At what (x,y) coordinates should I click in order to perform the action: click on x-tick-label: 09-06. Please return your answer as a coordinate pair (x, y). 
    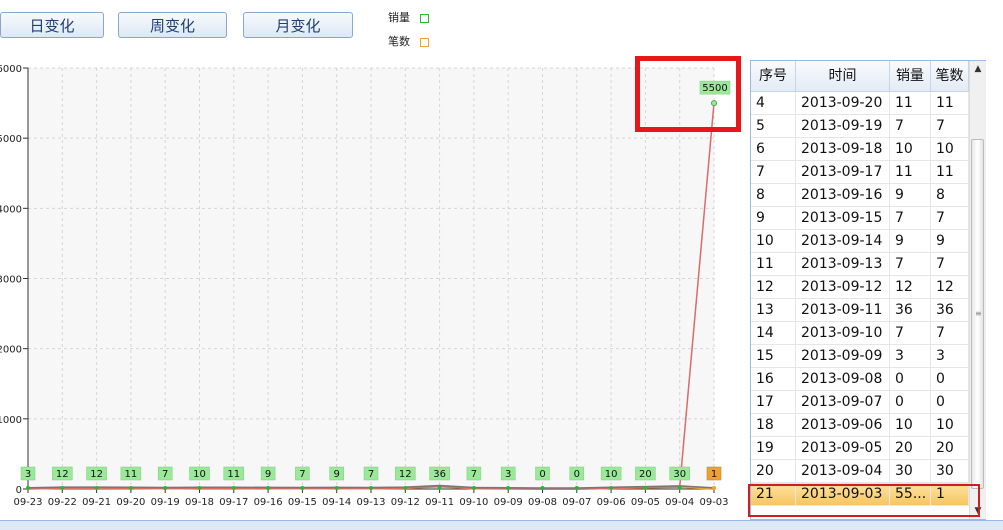
    Looking at the image, I should click on (611, 502).